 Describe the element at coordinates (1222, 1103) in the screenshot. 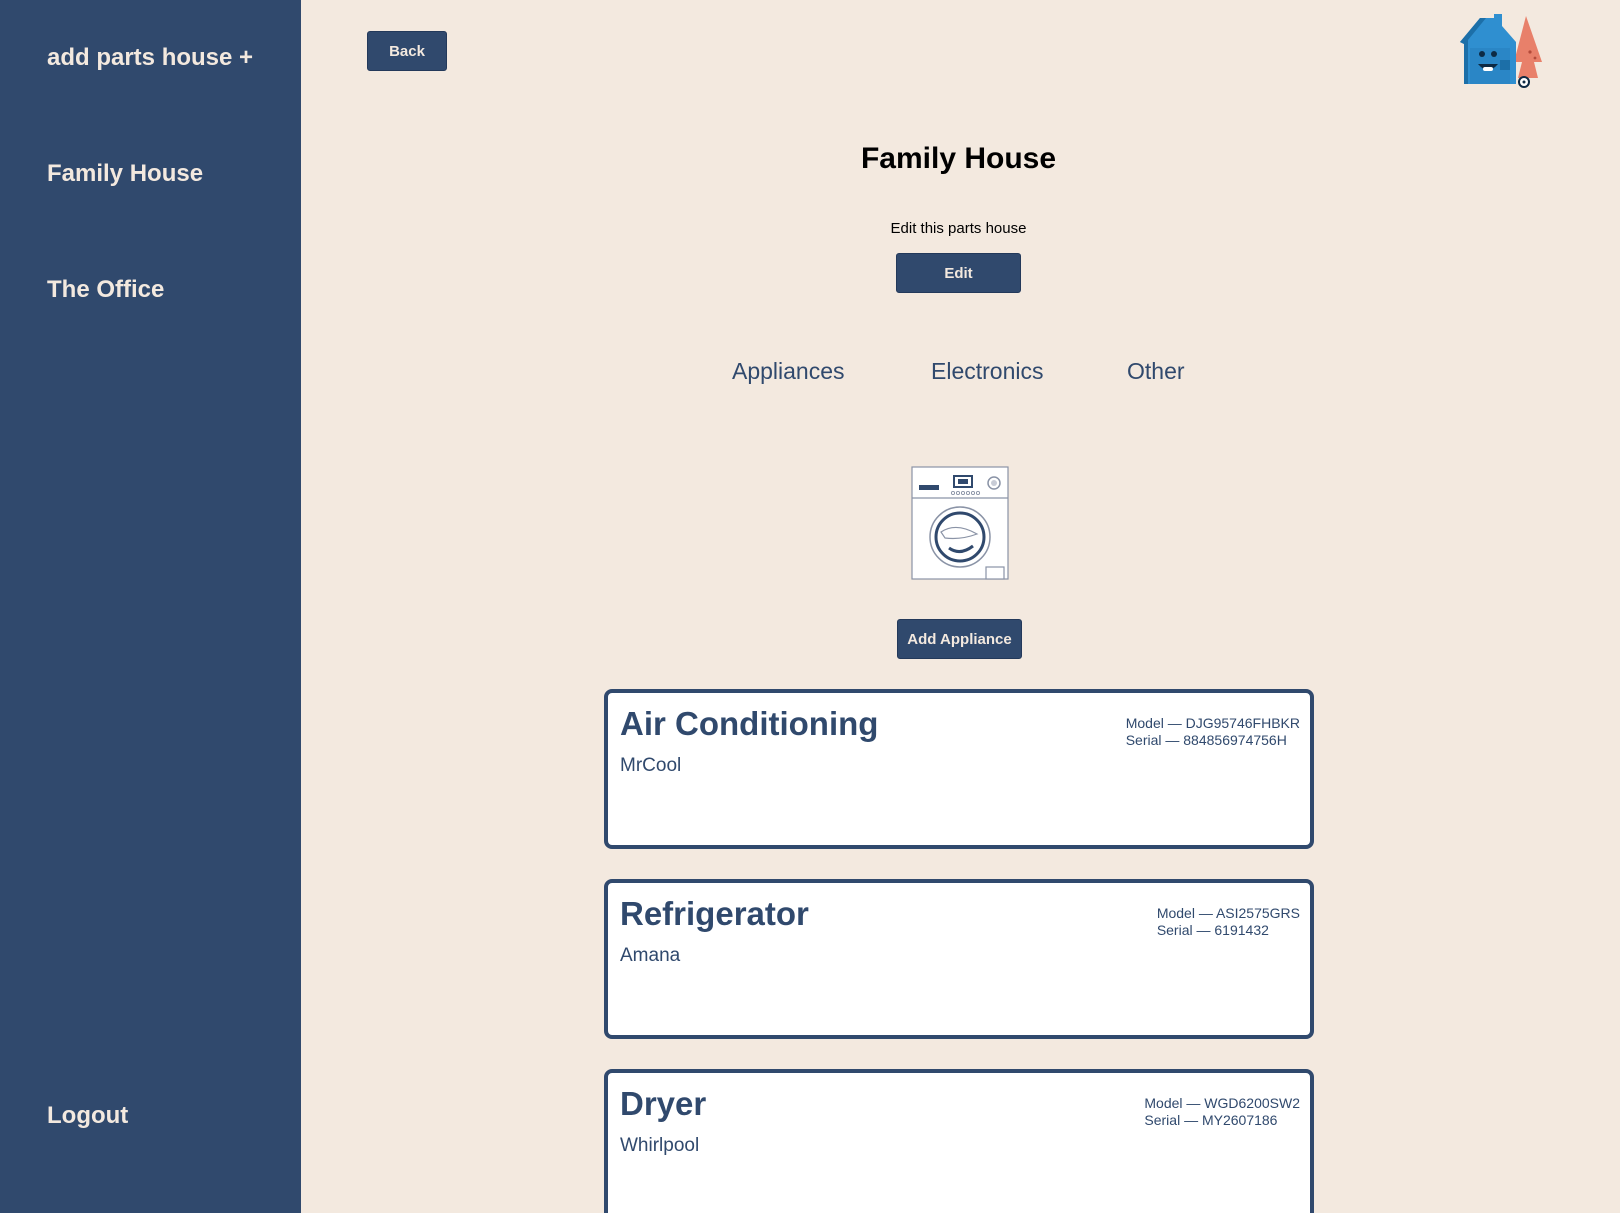

I see `appliance-model: Model — WGD6200SW2` at that location.